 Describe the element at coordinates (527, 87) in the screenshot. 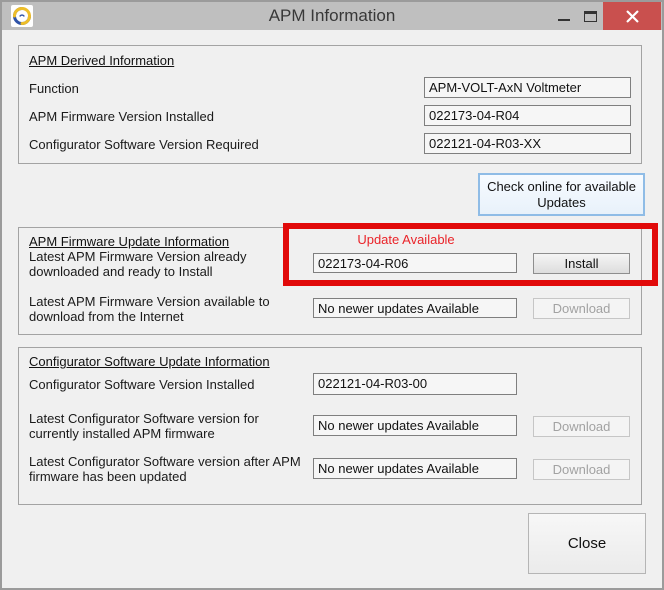

I see `function-value-field: APM-VOLT-AxN Voltmeter` at that location.